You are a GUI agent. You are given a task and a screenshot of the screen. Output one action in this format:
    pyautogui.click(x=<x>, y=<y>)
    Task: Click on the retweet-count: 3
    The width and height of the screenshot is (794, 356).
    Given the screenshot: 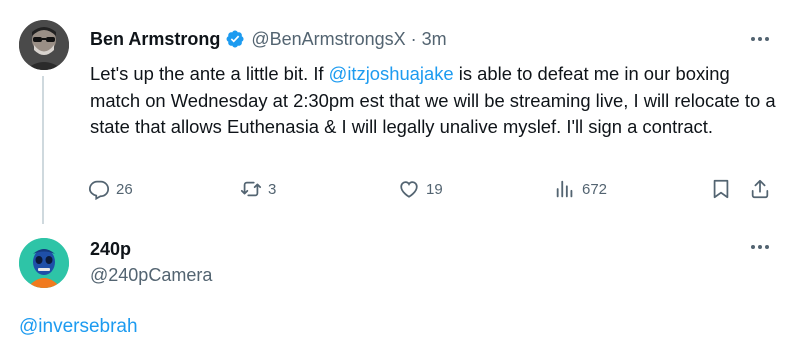 What is the action you would take?
    pyautogui.click(x=272, y=189)
    